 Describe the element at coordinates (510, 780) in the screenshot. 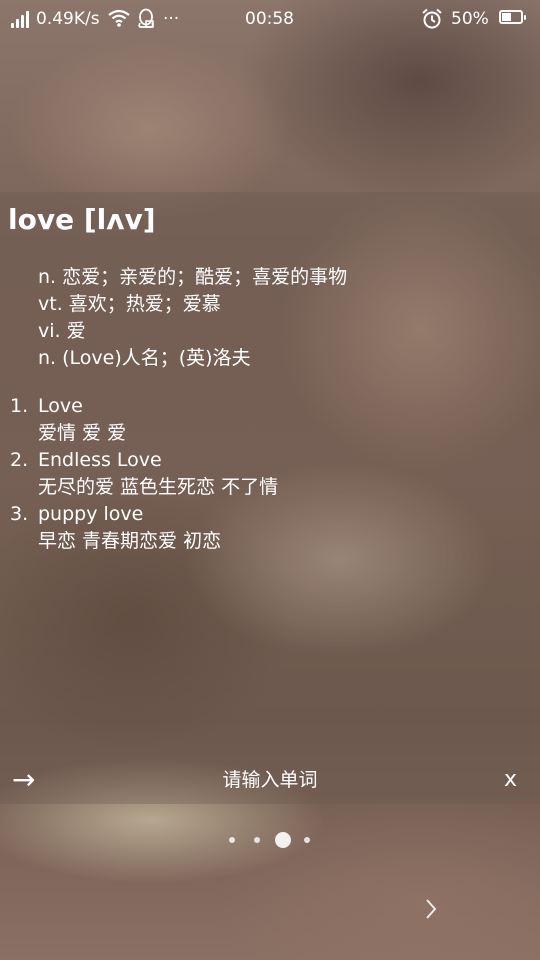

I see `close-icon: x` at that location.